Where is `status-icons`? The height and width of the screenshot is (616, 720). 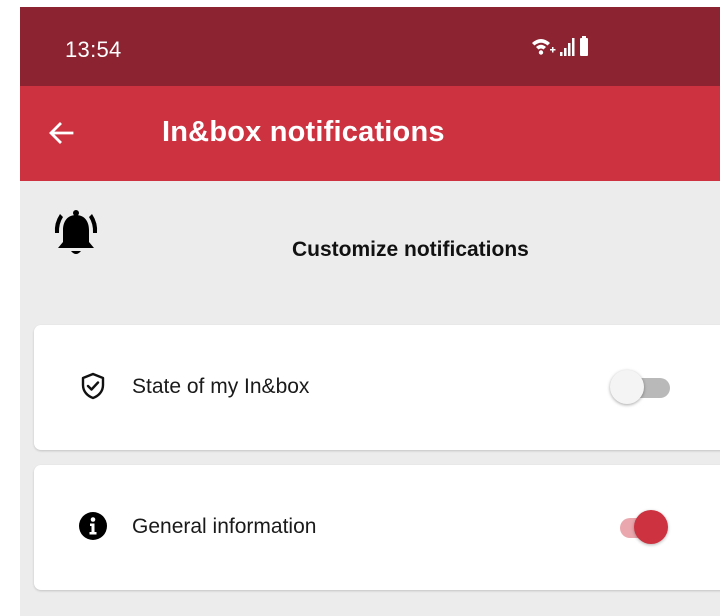 status-icons is located at coordinates (560, 46).